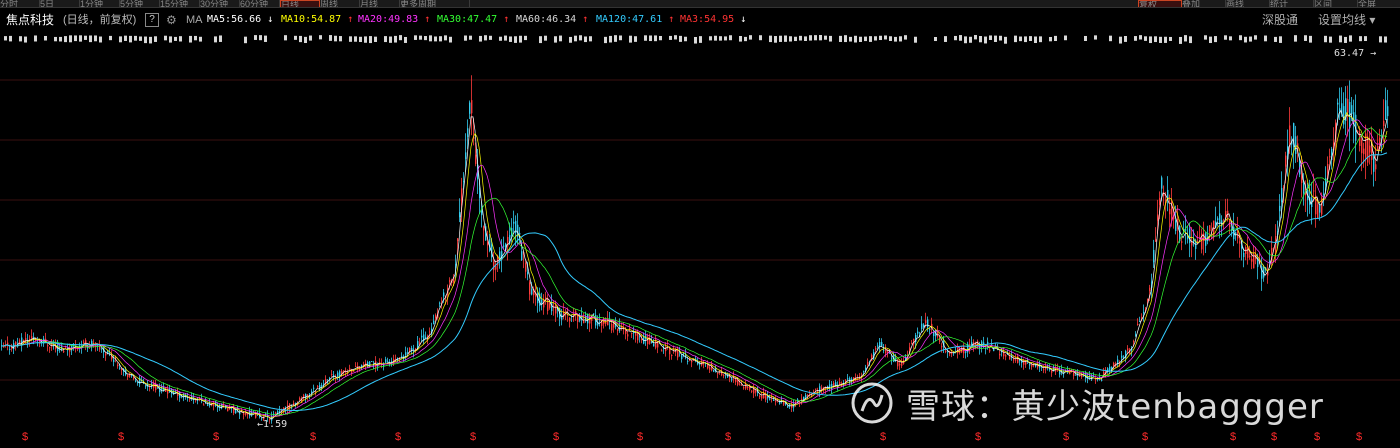  I want to click on stock-name: 焦点科技, so click(30, 20).